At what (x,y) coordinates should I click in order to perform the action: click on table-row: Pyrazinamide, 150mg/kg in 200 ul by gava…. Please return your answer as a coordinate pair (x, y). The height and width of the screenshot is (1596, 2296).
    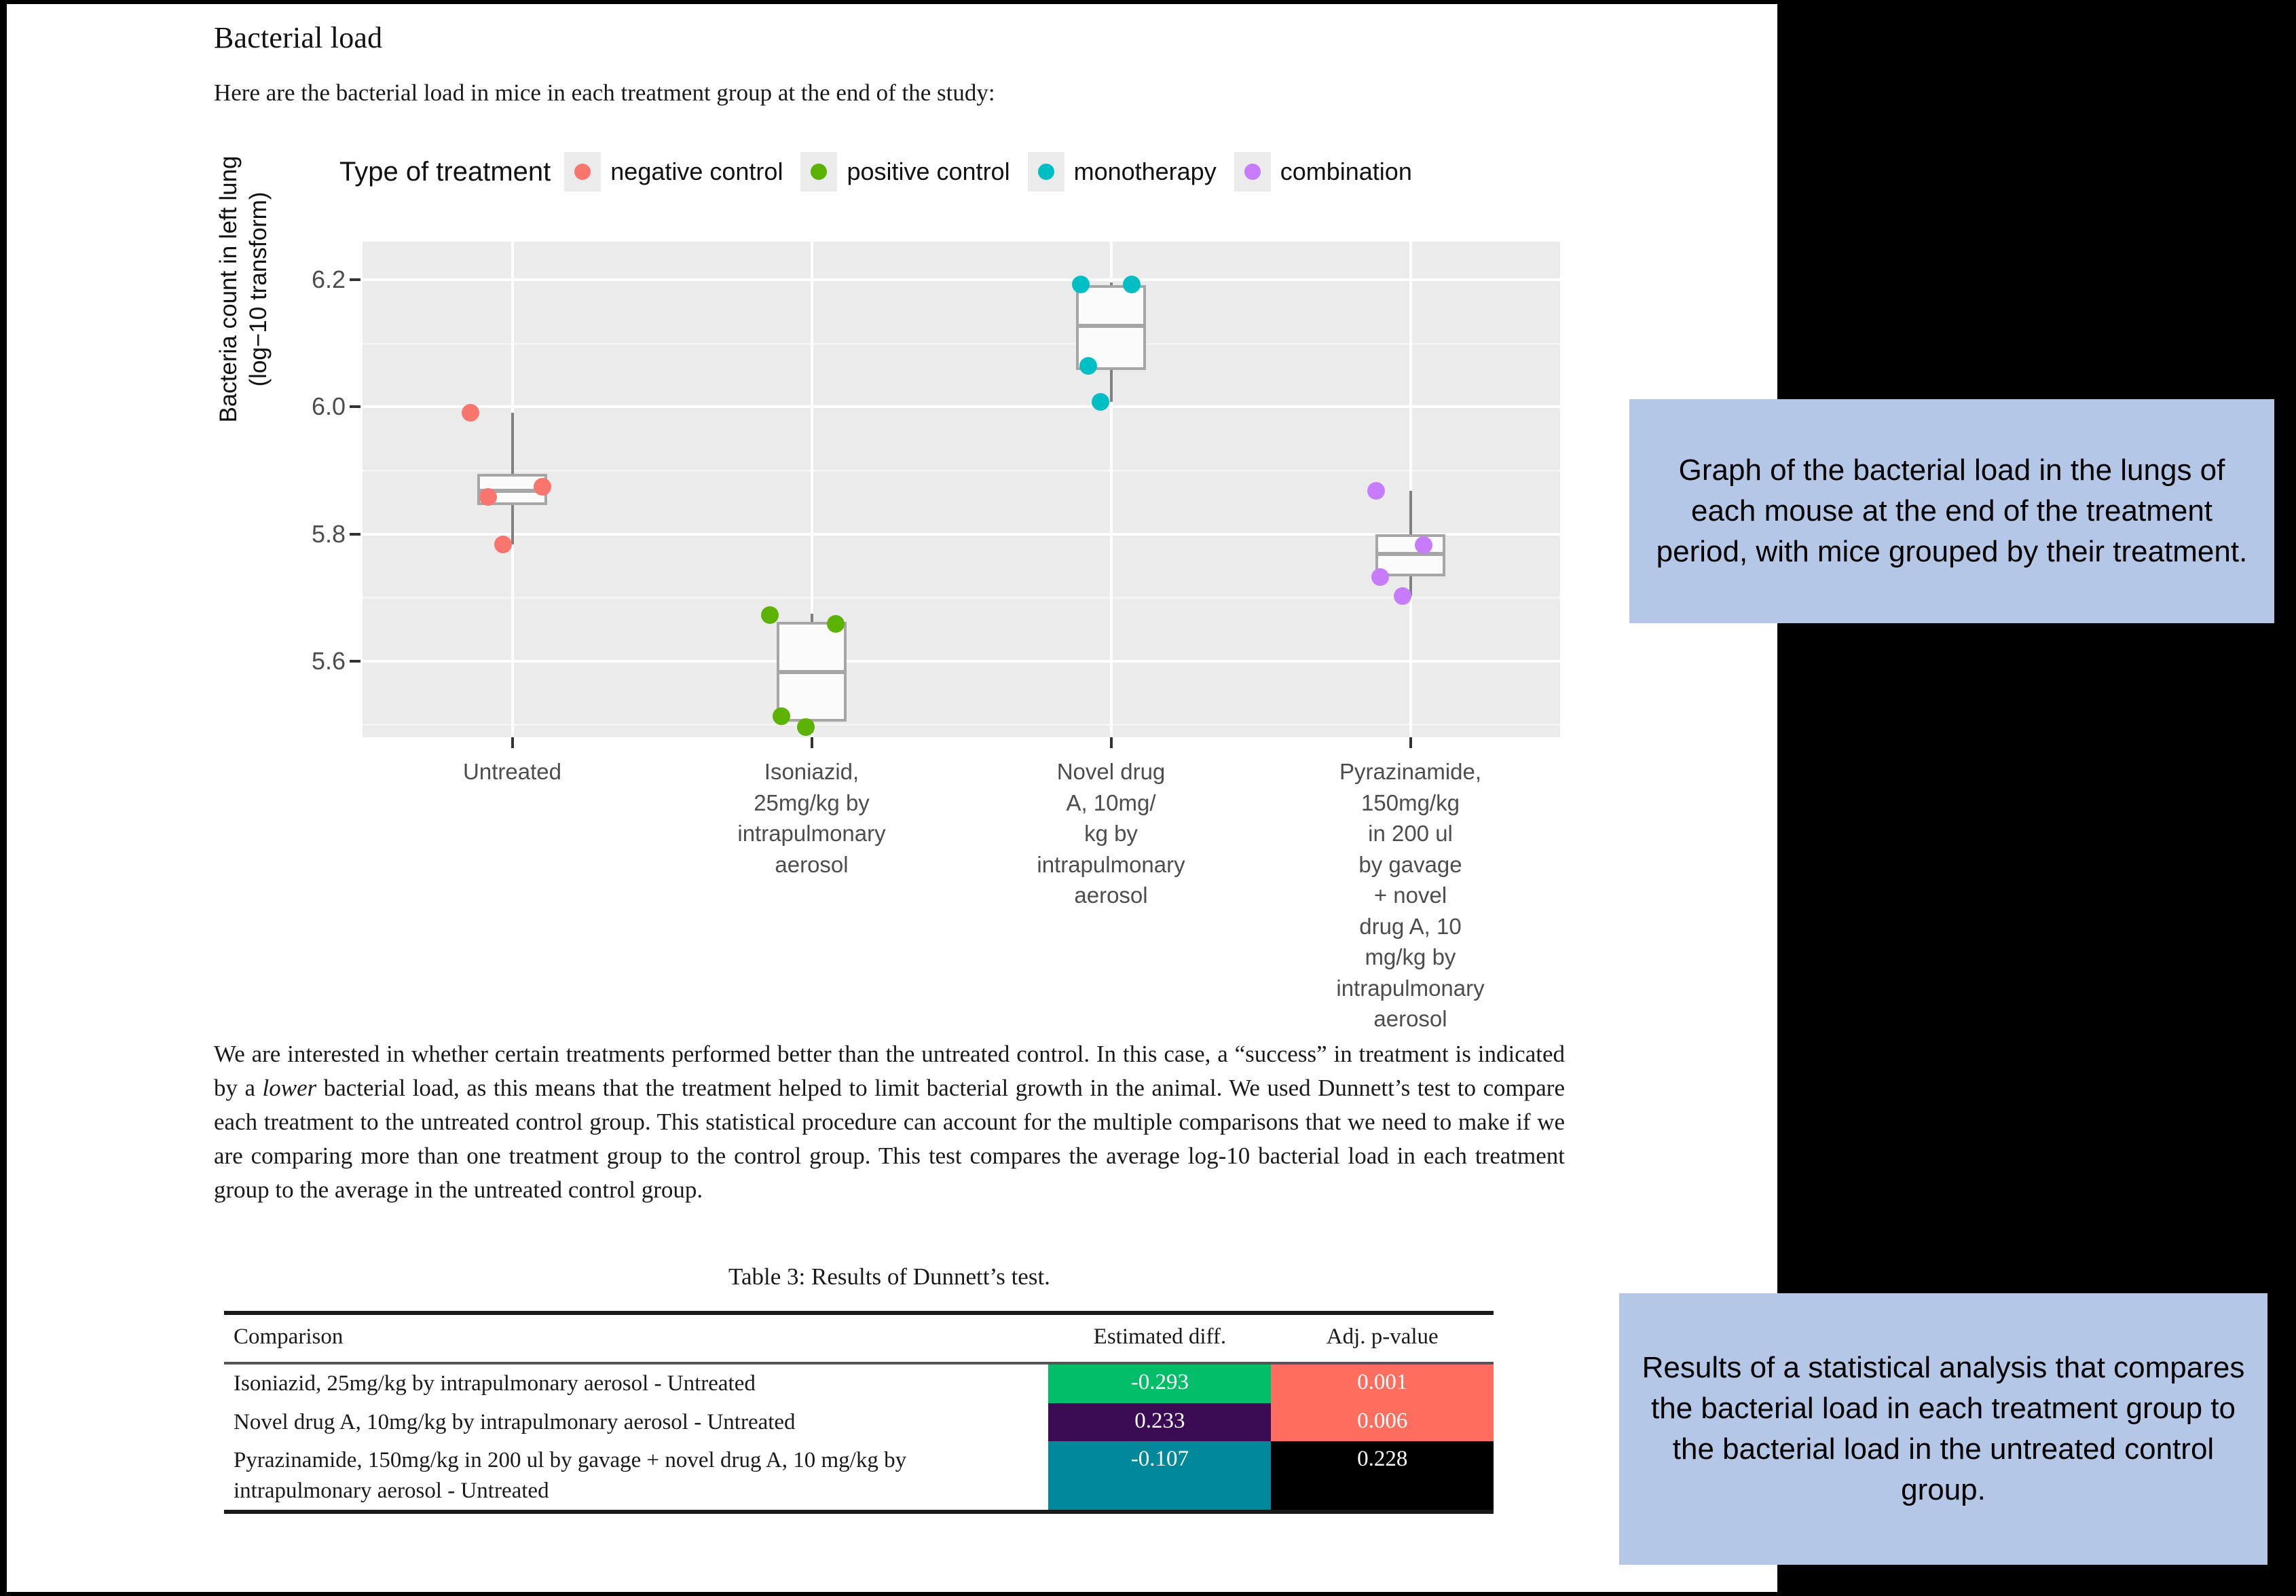
    Looking at the image, I should click on (859, 1477).